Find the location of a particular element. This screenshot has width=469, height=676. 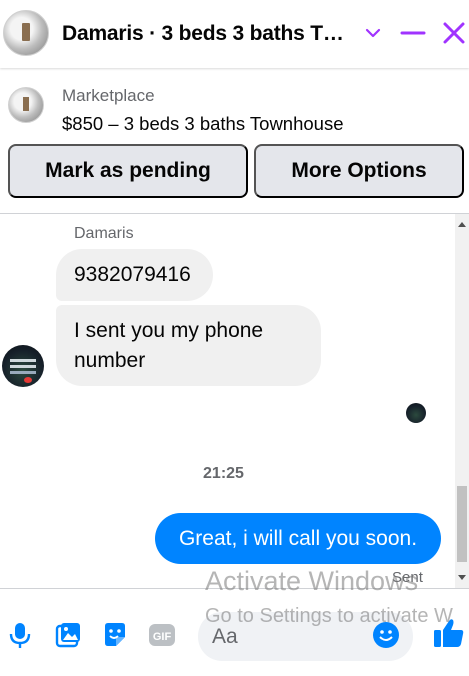

incoming-message: 9382079416 is located at coordinates (134, 275).